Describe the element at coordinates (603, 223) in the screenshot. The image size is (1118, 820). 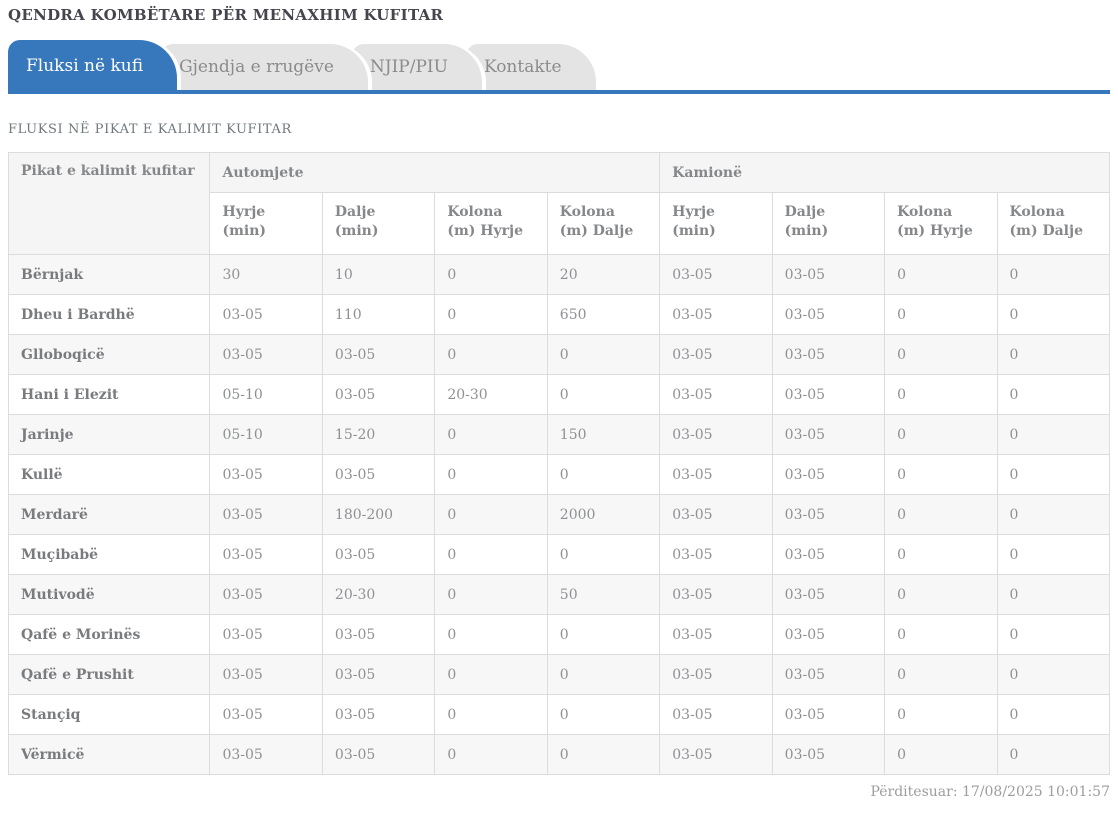
I see `subheader-auto-kolona-dalje: Kolona (m) Dalje` at that location.